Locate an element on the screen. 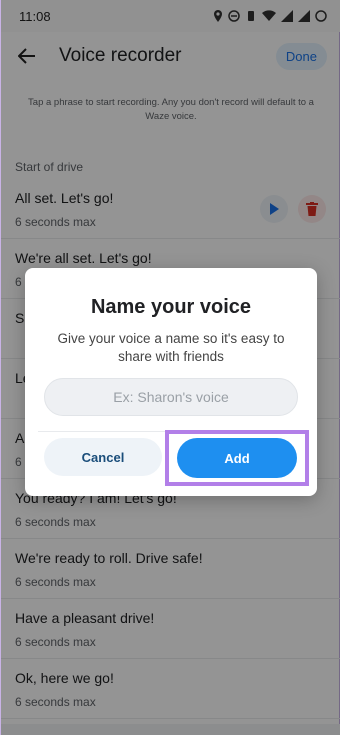  add-button: Add is located at coordinates (237, 458).